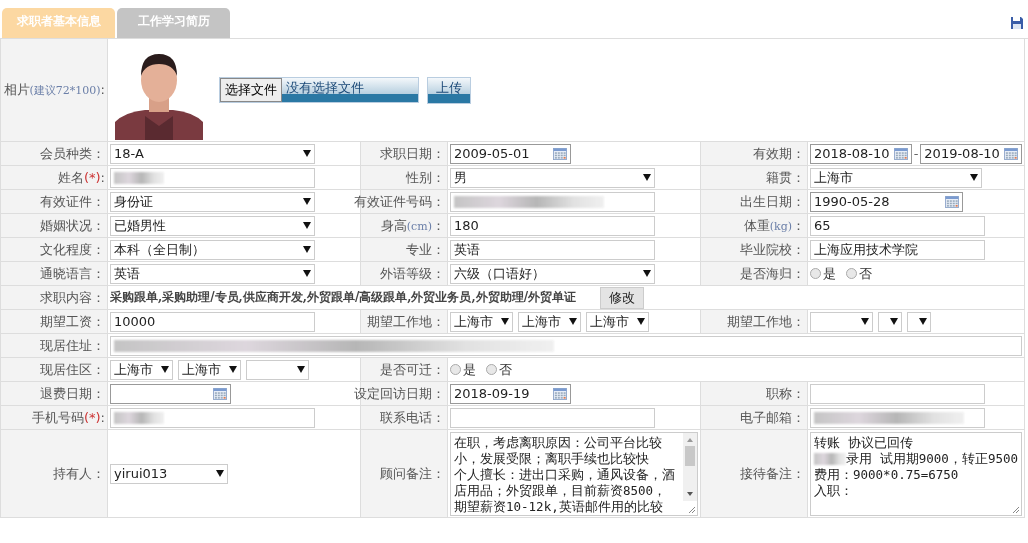 The image size is (1028, 543). What do you see at coordinates (412, 473) in the screenshot?
I see `field-label: 顾问备注：` at bounding box center [412, 473].